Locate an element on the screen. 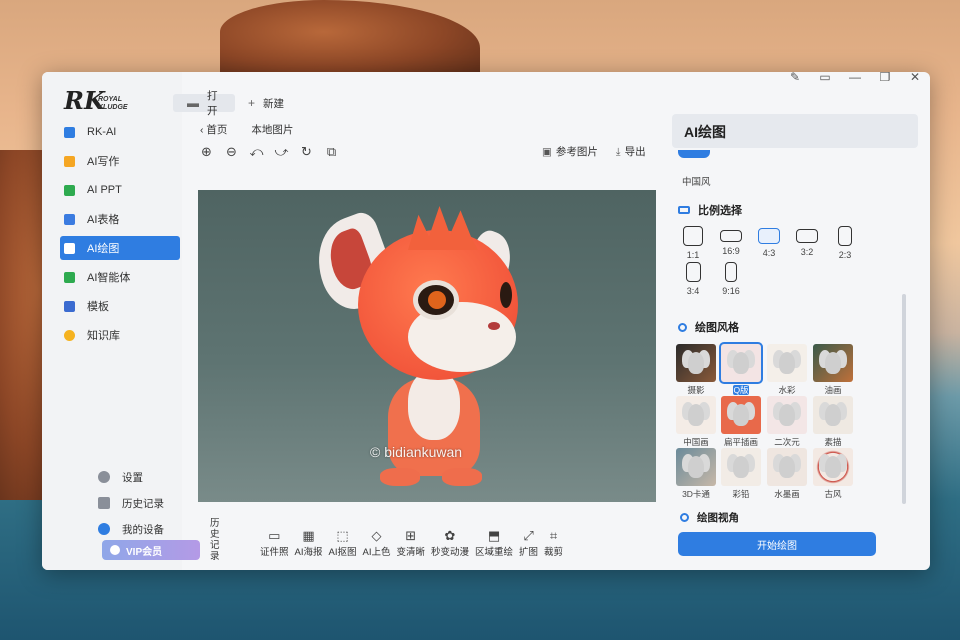 The width and height of the screenshot is (960, 640). tool-region-redraw: ⬒ 区域重绘 is located at coordinates (494, 543).